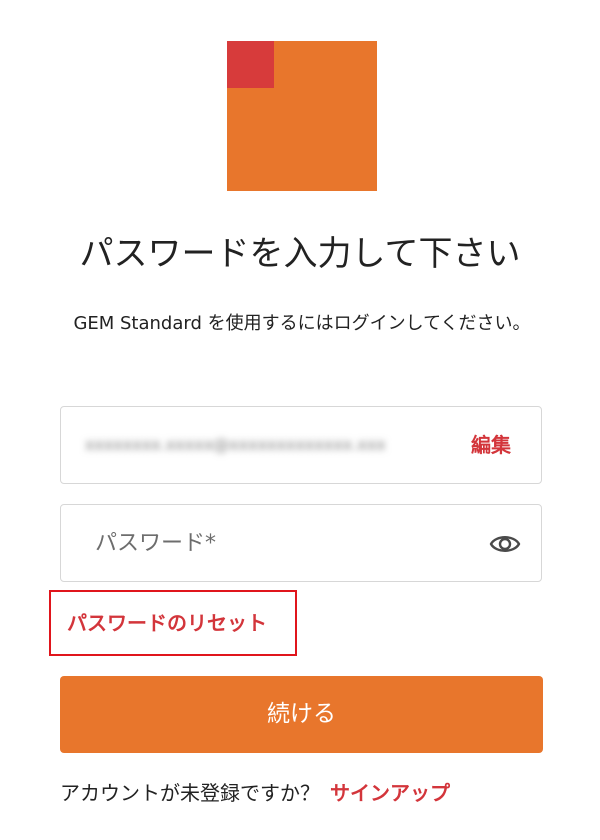 This screenshot has height=840, width=600. Describe the element at coordinates (250, 64) in the screenshot. I see `brand-logo-accent` at that location.